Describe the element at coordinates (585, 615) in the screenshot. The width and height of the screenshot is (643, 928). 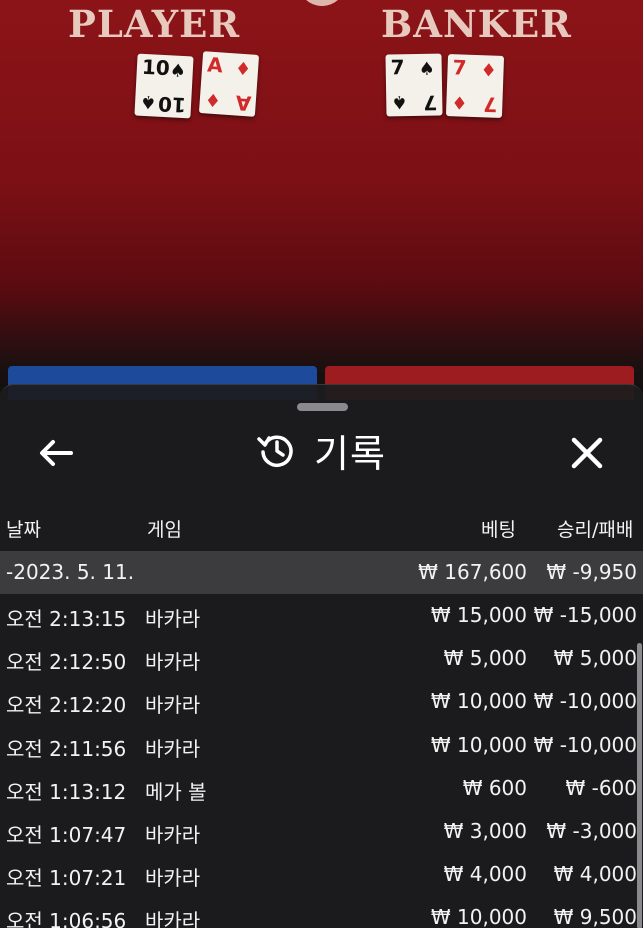
I see `row-result: ₩ -15,000` at that location.